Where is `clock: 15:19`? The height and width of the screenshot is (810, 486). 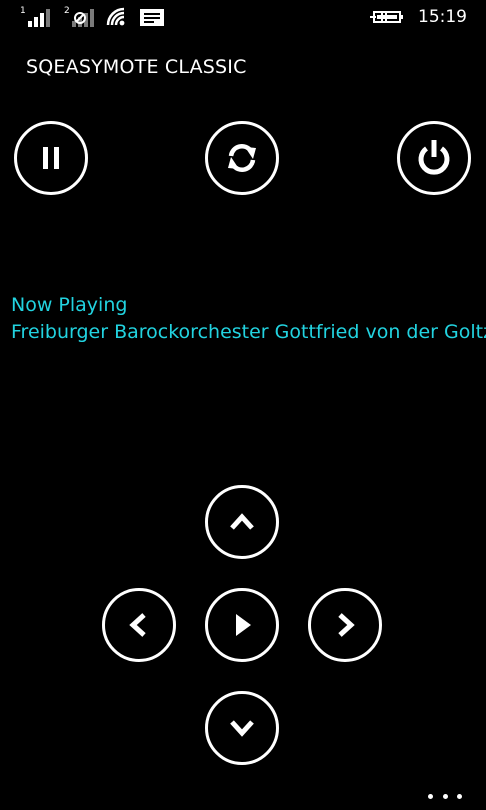 clock: 15:19 is located at coordinates (442, 17).